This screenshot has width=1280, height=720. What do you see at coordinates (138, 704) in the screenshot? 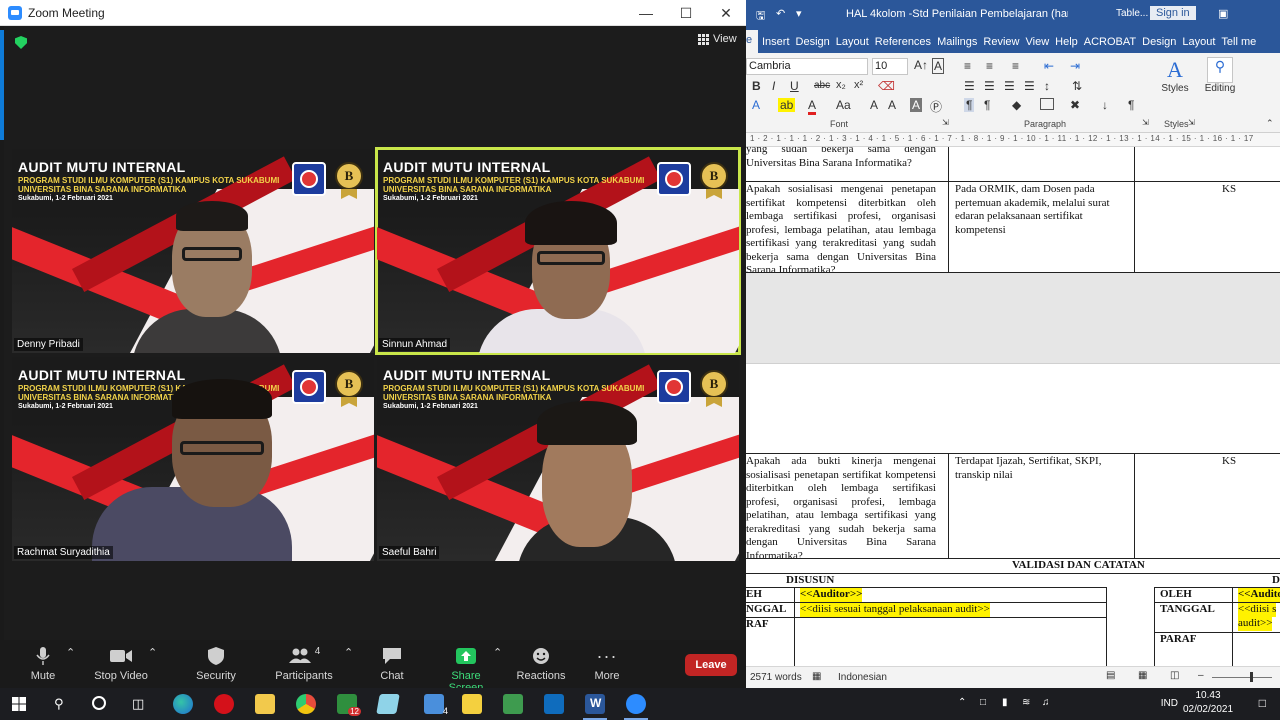
I see `task-view-icon: ◫` at bounding box center [138, 704].